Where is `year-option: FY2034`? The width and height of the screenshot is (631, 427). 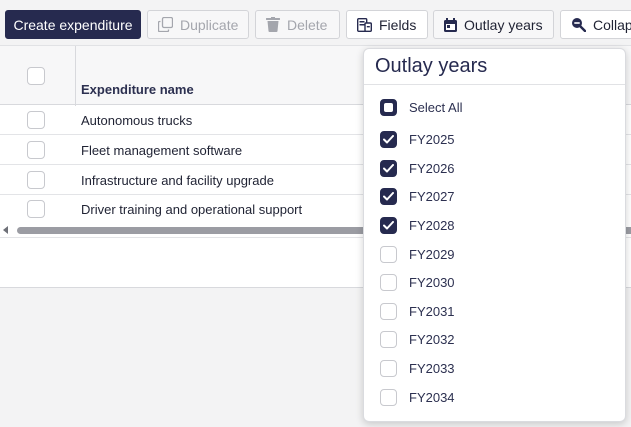 year-option: FY2034 is located at coordinates (495, 397).